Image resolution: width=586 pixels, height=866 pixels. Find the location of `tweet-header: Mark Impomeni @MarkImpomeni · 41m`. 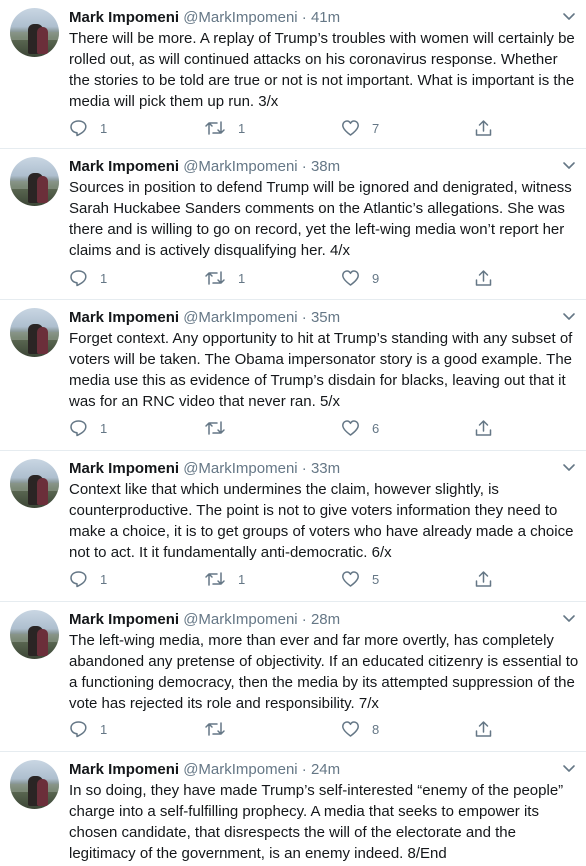

tweet-header: Mark Impomeni @MarkImpomeni · 41m is located at coordinates (307, 18).